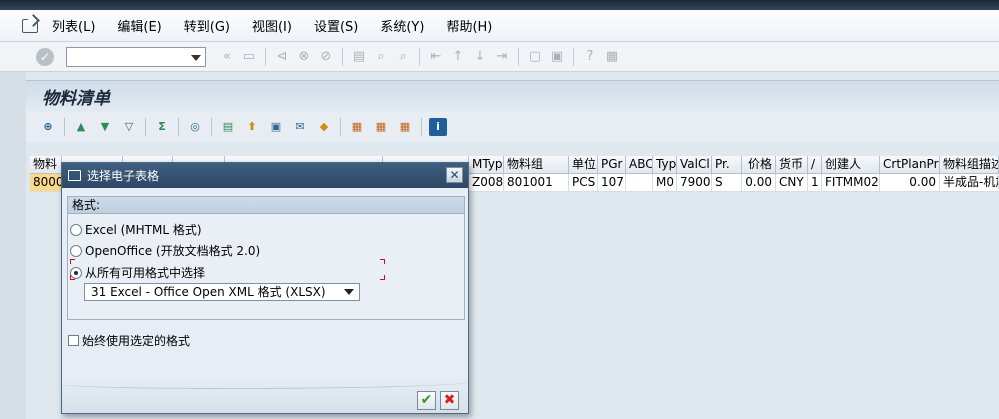 The height and width of the screenshot is (419, 999). I want to click on always-use-format-option: 始终使用选定的格式, so click(129, 340).